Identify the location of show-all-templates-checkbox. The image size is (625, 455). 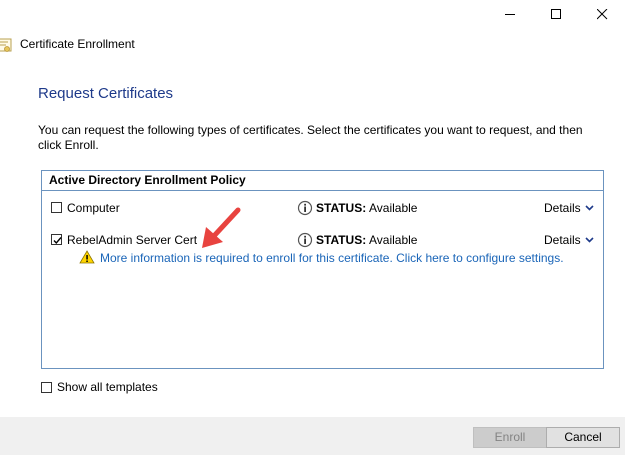
(46, 387).